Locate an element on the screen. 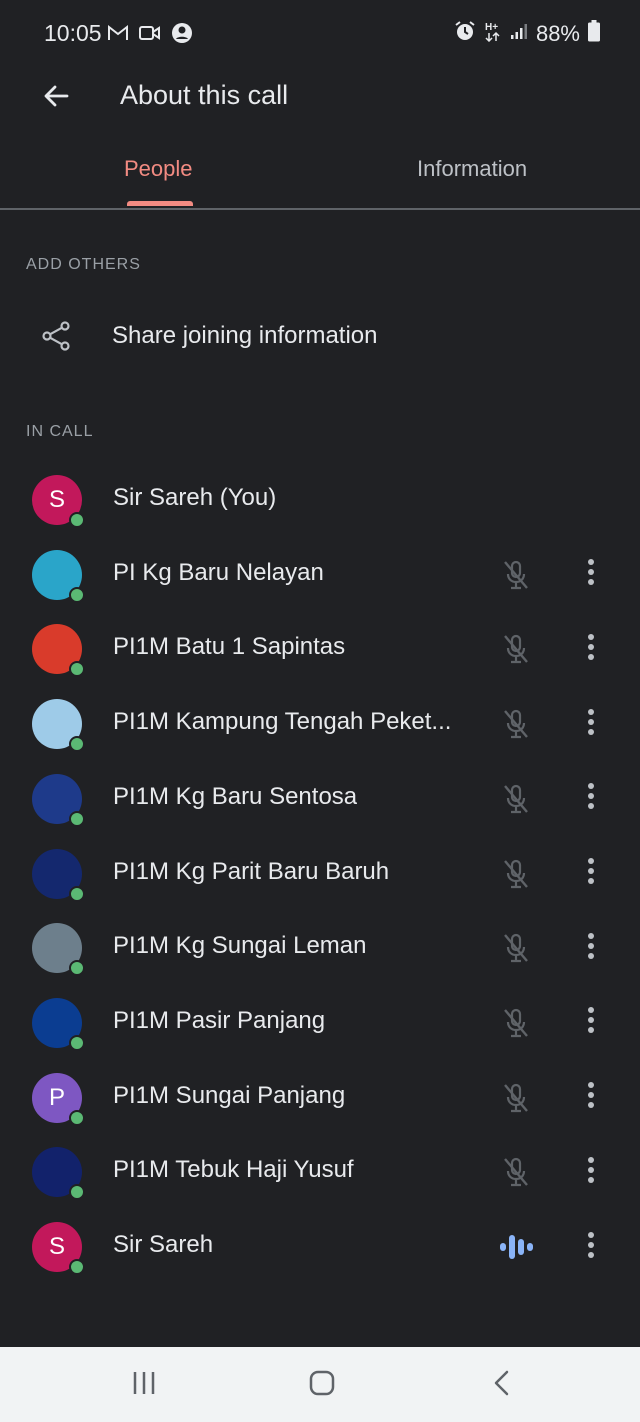 This screenshot has width=640, height=1422. participant-row: PI1M Kg Sungai Leman is located at coordinates (320, 947).